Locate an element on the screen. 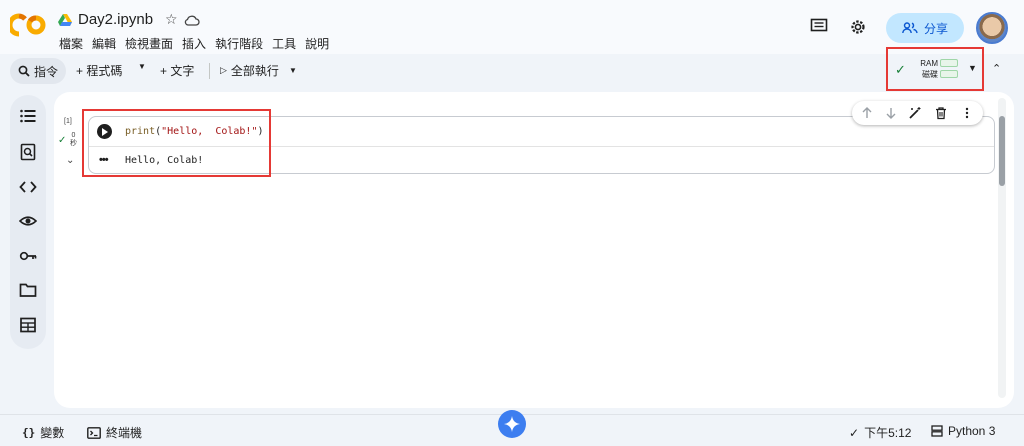 Image resolution: width=1024 pixels, height=446 pixels. run-all-label: 全部執行 is located at coordinates (254, 71).